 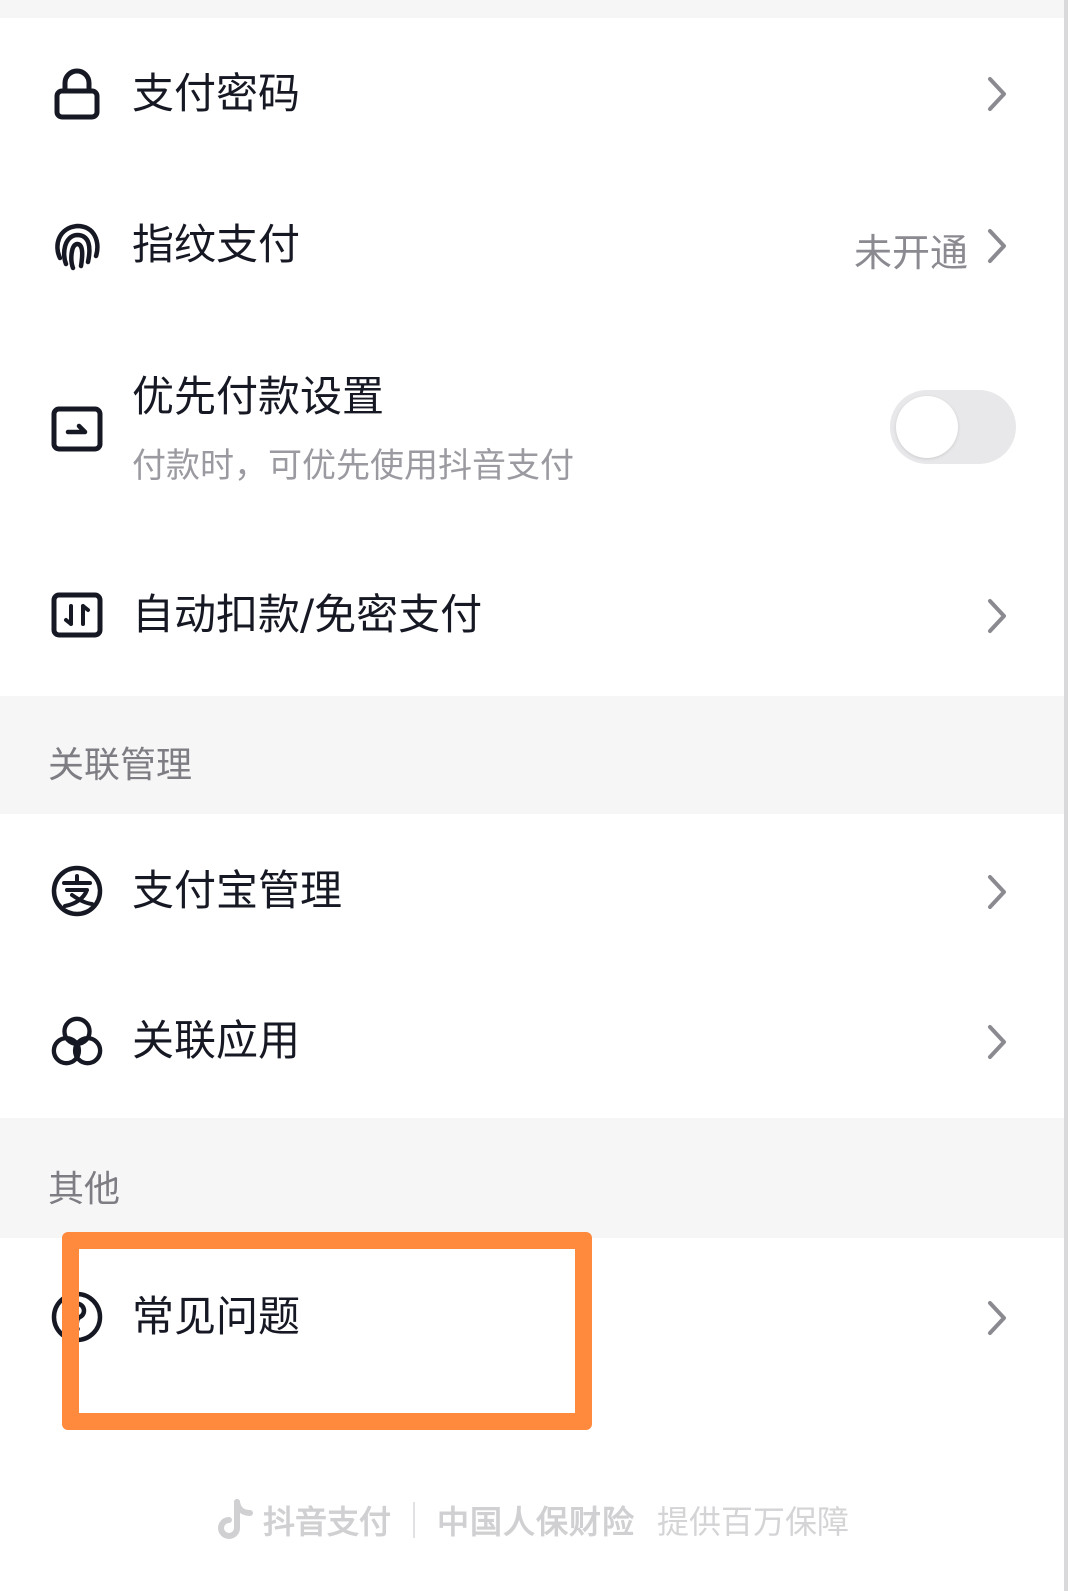 I want to click on footer-guarantee: 抖音支付 中国人保财险 提供百万保障, so click(x=532, y=1520).